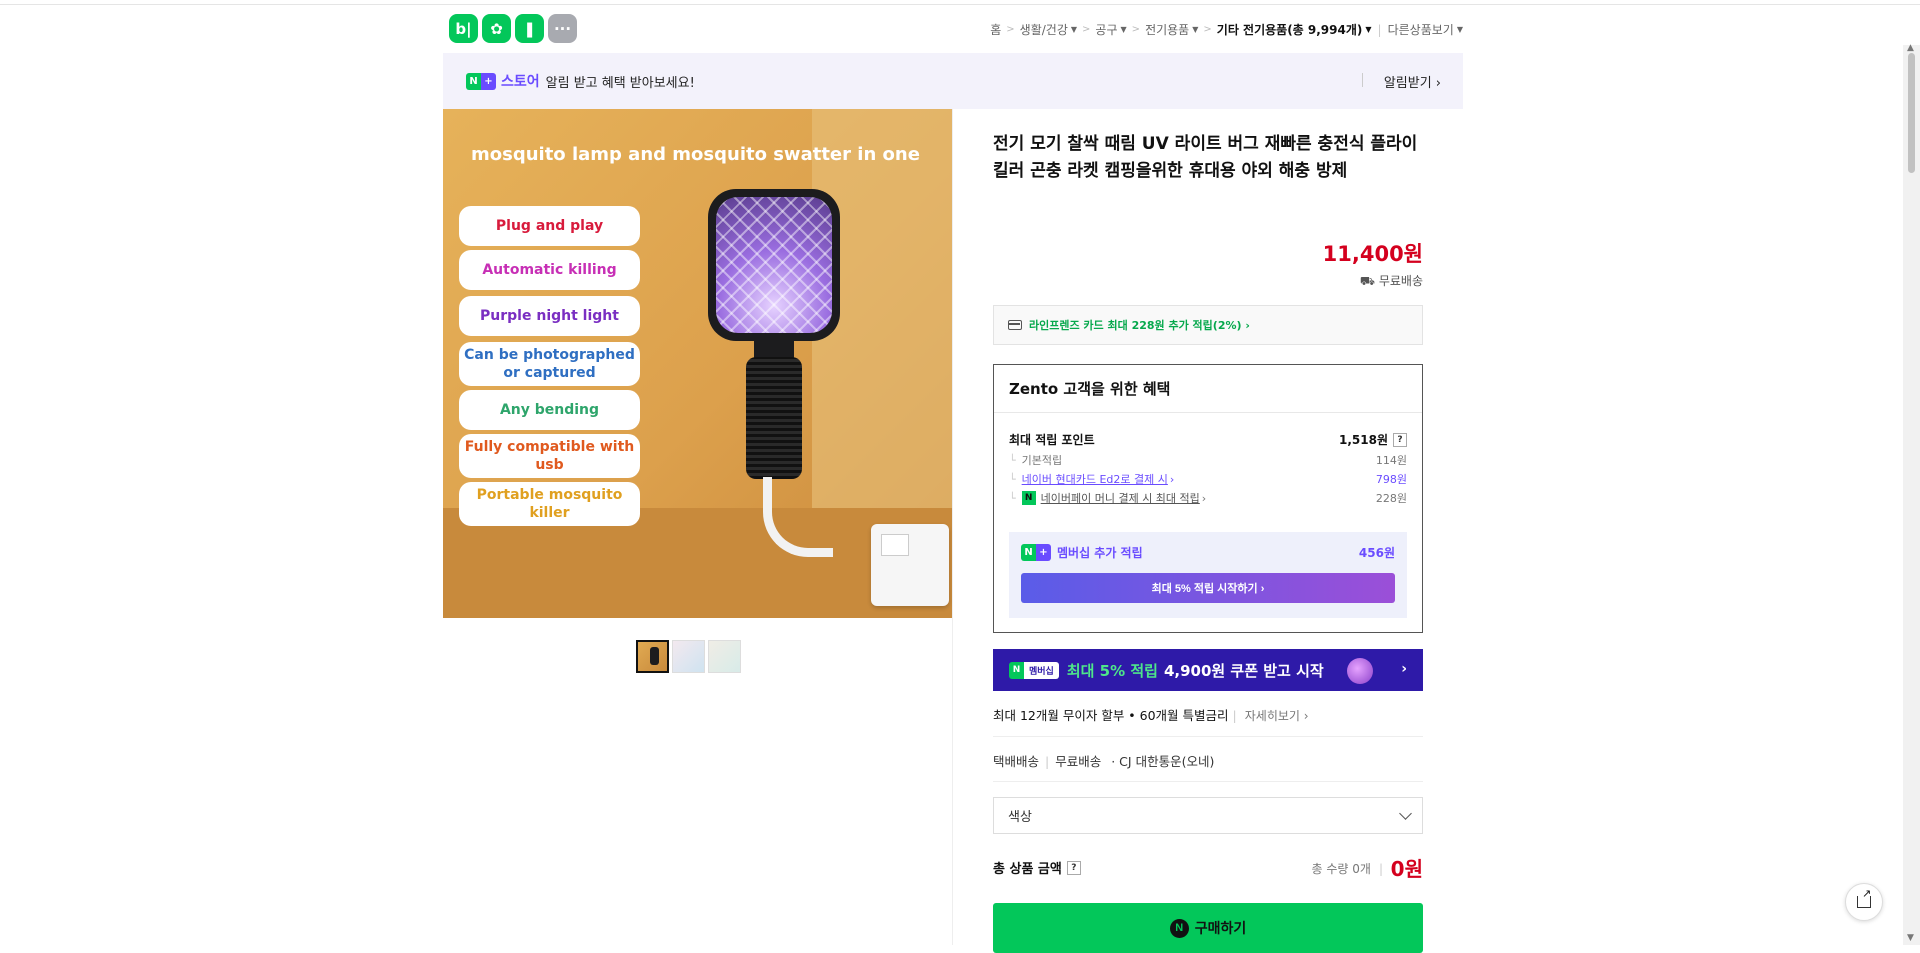 This screenshot has height=953, width=1920. I want to click on scroll-down-icon: ▼, so click(1910, 938).